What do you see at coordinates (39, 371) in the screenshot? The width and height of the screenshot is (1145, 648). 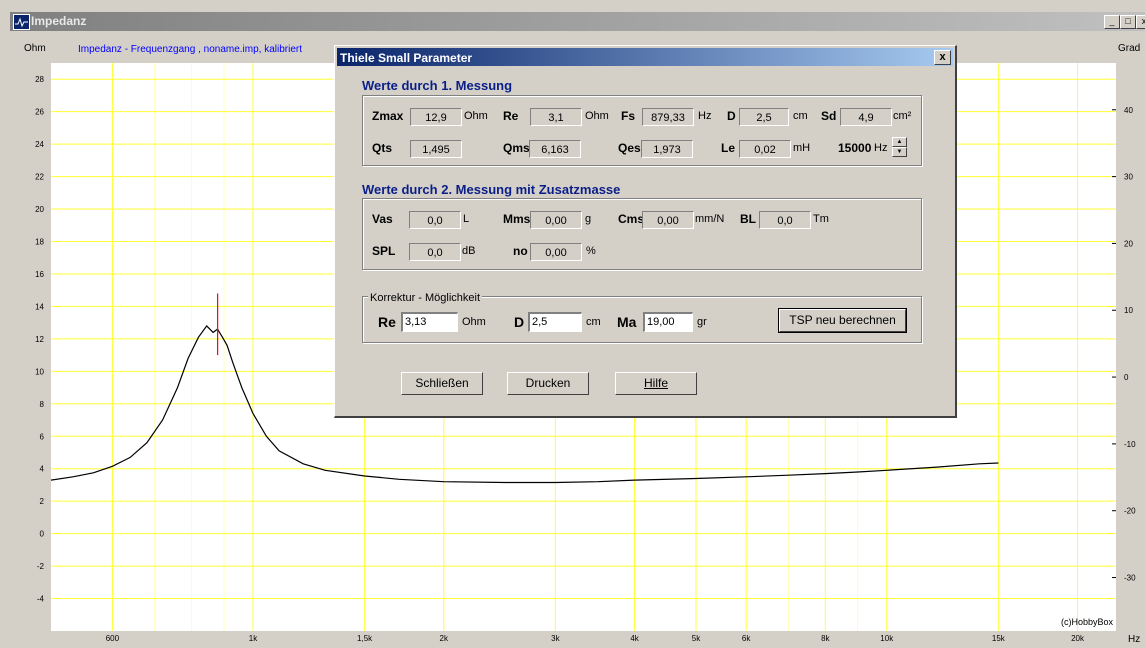 I see `y-tick-label: 10` at bounding box center [39, 371].